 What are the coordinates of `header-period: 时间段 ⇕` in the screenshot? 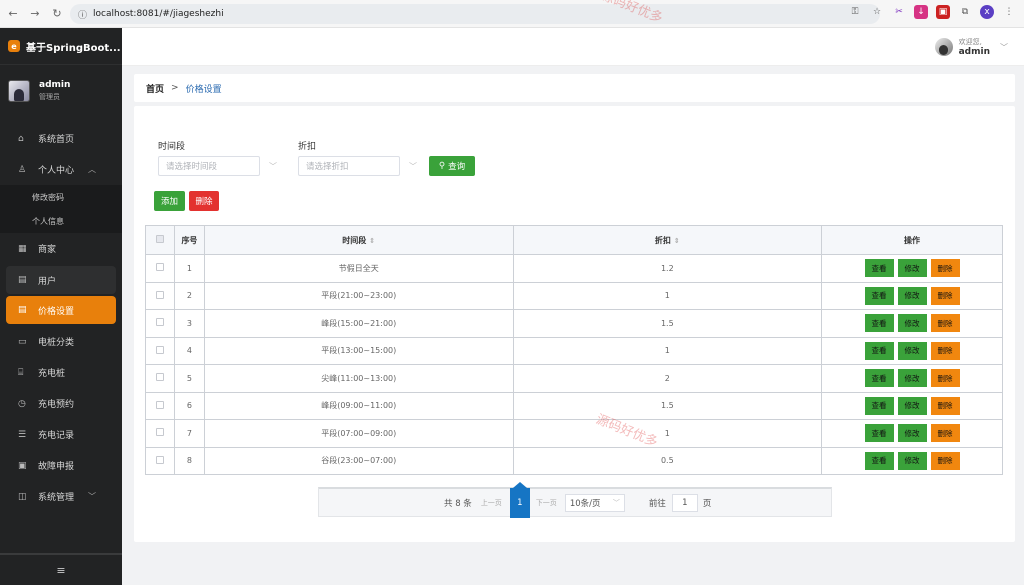 It's located at (358, 240).